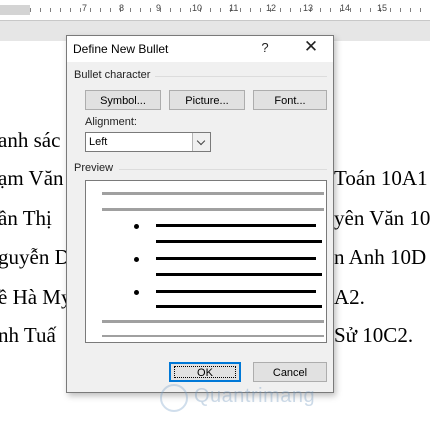 This screenshot has width=430, height=429. What do you see at coordinates (32, 178) in the screenshot?
I see `doc-line-left: ạm Văn` at bounding box center [32, 178].